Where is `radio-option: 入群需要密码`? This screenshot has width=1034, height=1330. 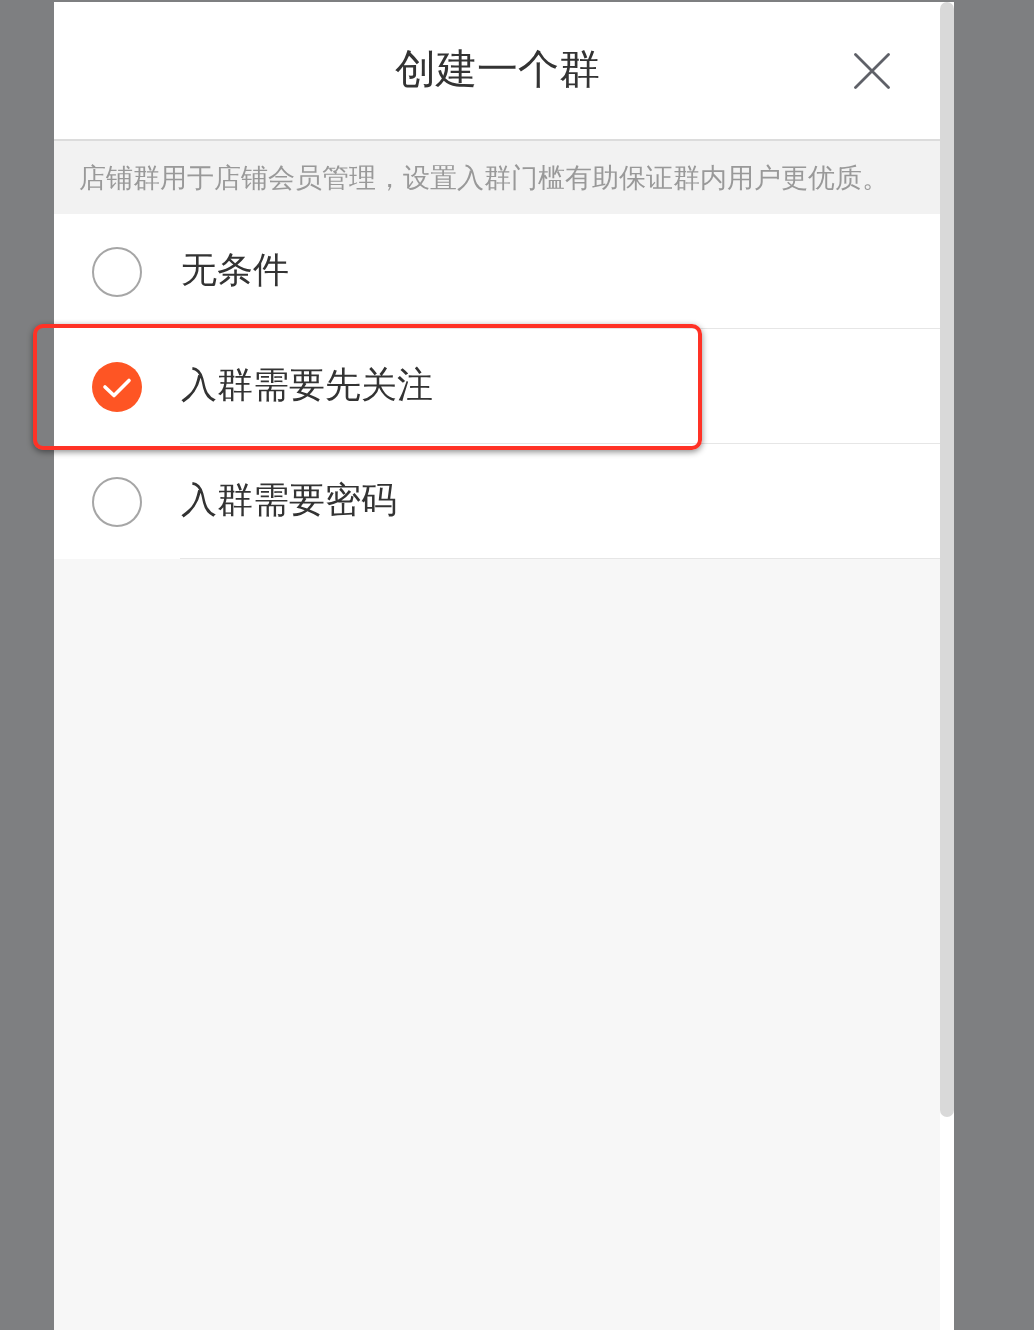 radio-option: 入群需要密码 is located at coordinates (497, 501).